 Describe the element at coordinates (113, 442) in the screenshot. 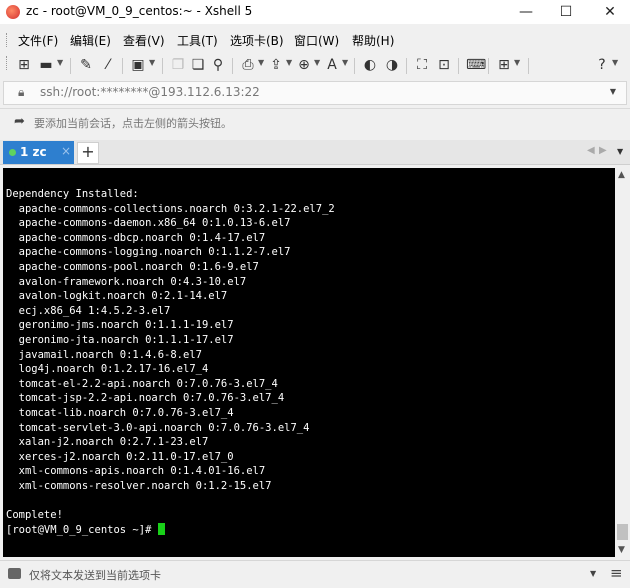

I see `terminal-line: xalan-j2.noarch 0:2.7.1-23.el7` at that location.